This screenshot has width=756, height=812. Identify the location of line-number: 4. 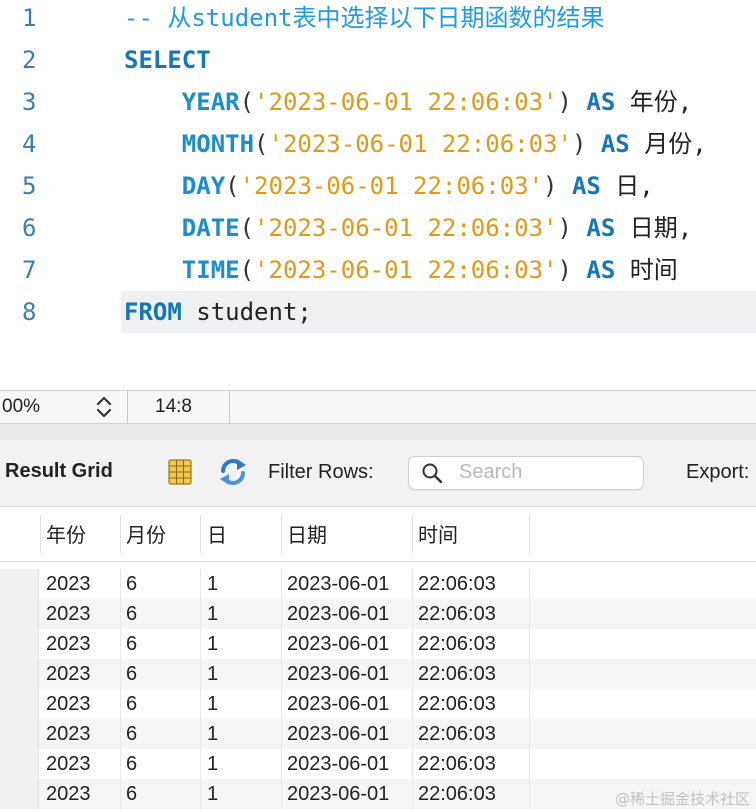
(29, 144).